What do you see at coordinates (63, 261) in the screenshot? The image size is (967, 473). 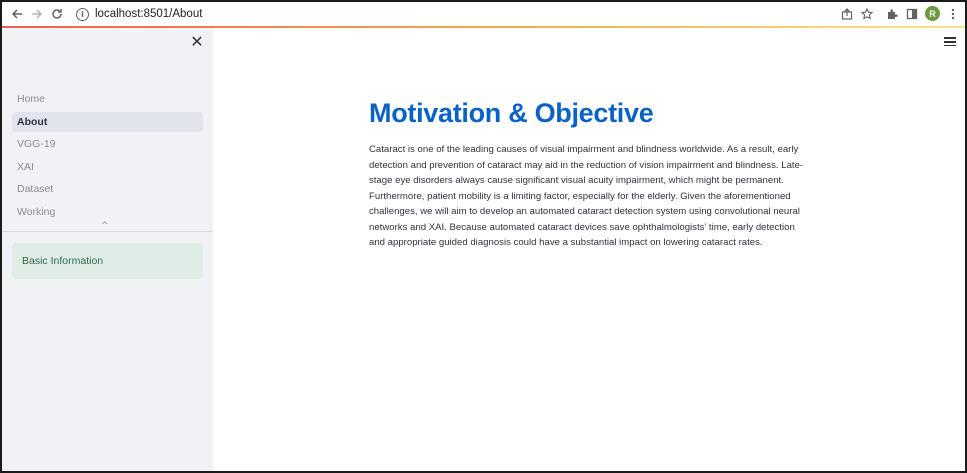 I see `info-box-label: Basic Information` at bounding box center [63, 261].